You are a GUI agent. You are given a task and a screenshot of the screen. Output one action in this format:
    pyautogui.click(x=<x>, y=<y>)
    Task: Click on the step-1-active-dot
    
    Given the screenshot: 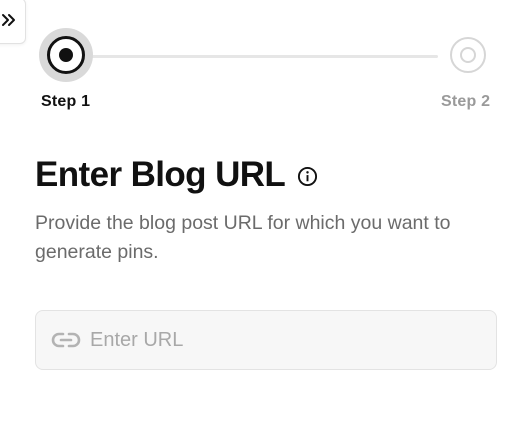 What is the action you would take?
    pyautogui.click(x=66, y=55)
    